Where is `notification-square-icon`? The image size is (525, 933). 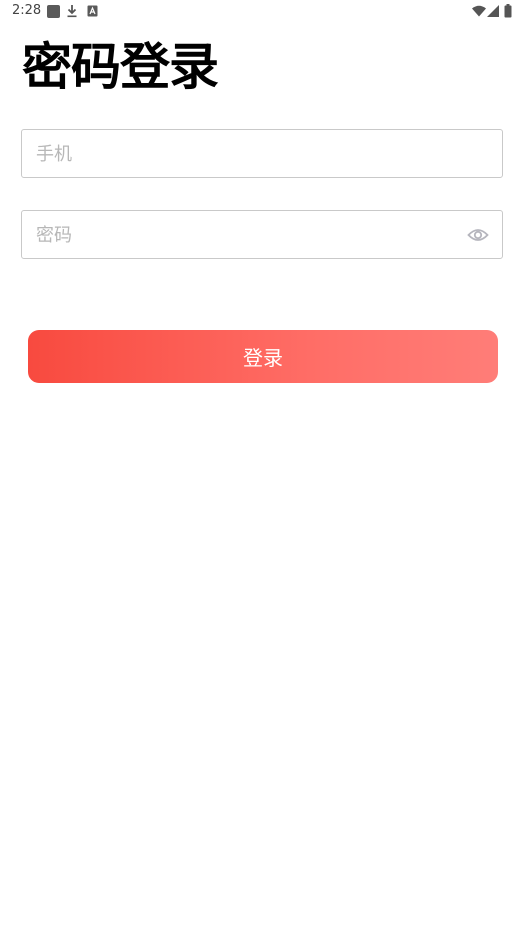 notification-square-icon is located at coordinates (53, 11).